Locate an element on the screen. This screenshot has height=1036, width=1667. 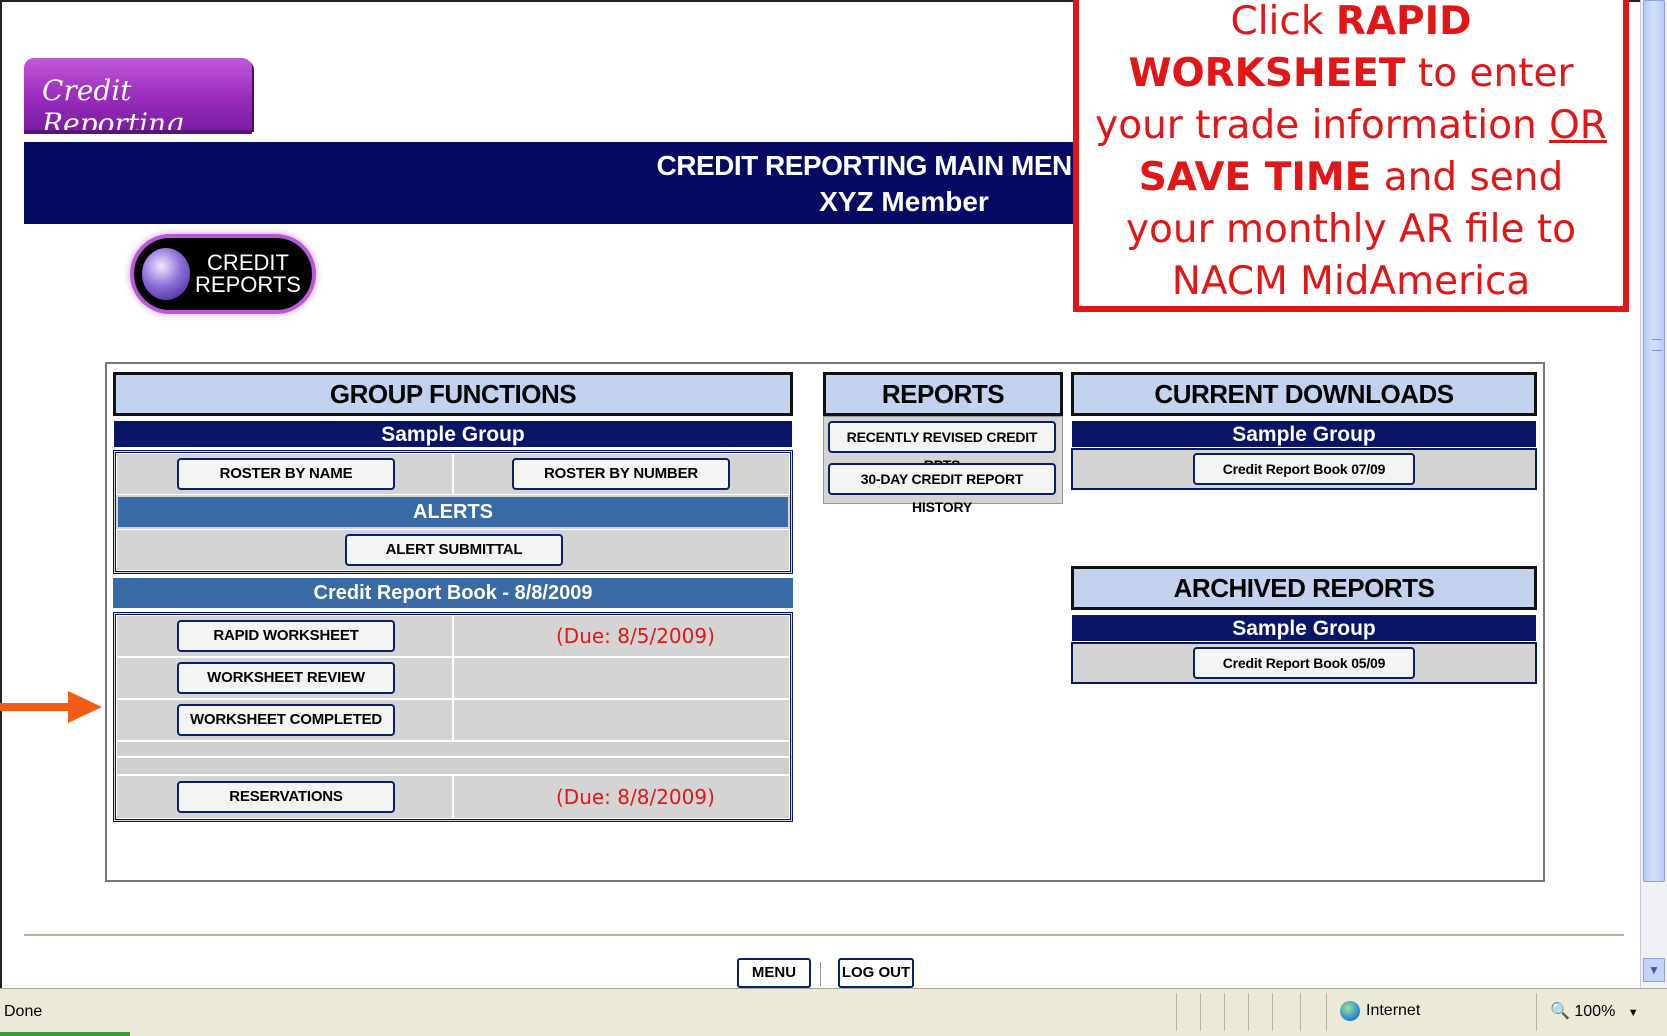
credit-report-history-button: 30-DAY CREDIT REPORT HISTORY is located at coordinates (942, 489).